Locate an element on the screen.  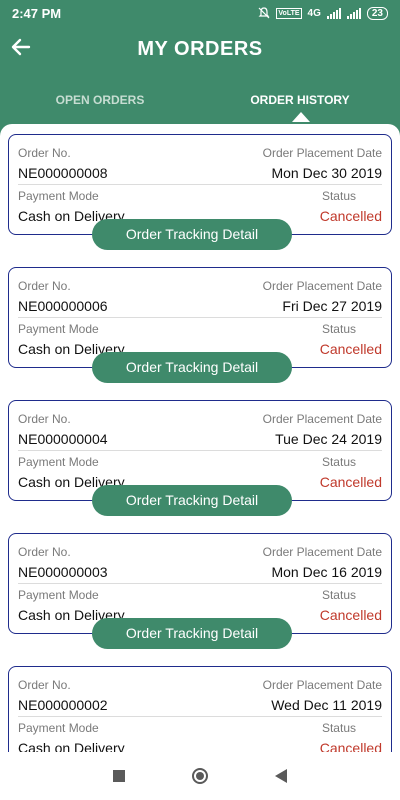
system-nav-bar is located at coordinates (200, 776).